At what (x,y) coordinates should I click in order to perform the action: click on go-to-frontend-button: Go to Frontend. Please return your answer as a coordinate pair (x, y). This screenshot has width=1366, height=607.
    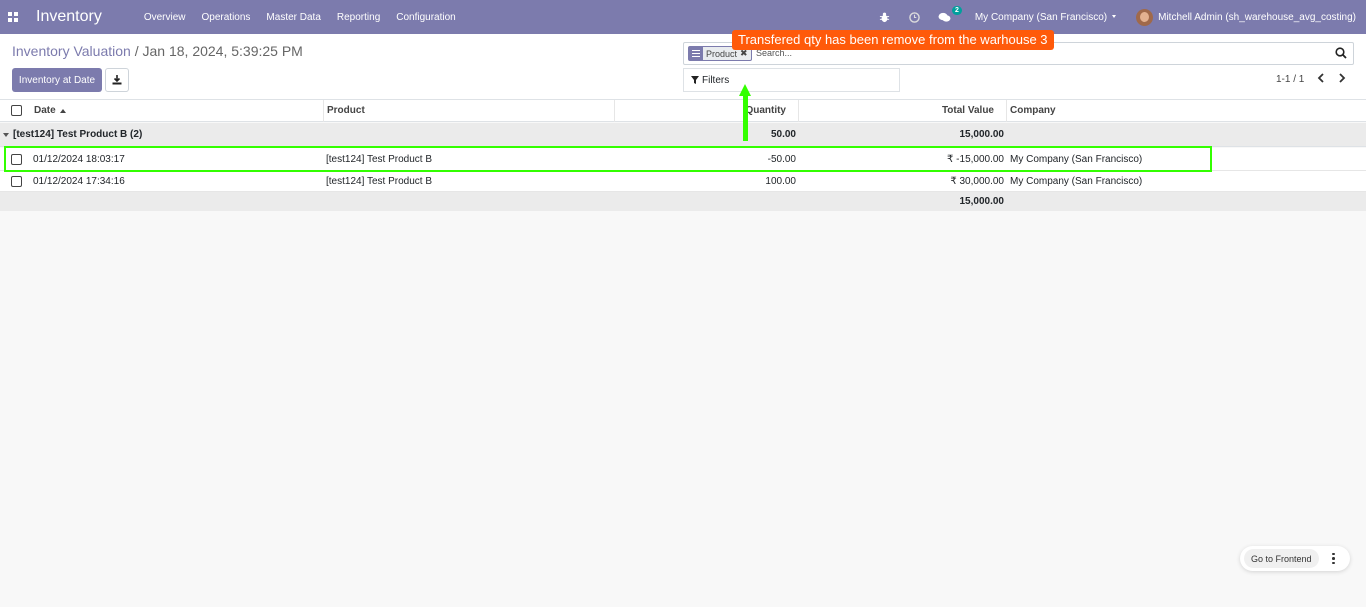
    Looking at the image, I should click on (1281, 558).